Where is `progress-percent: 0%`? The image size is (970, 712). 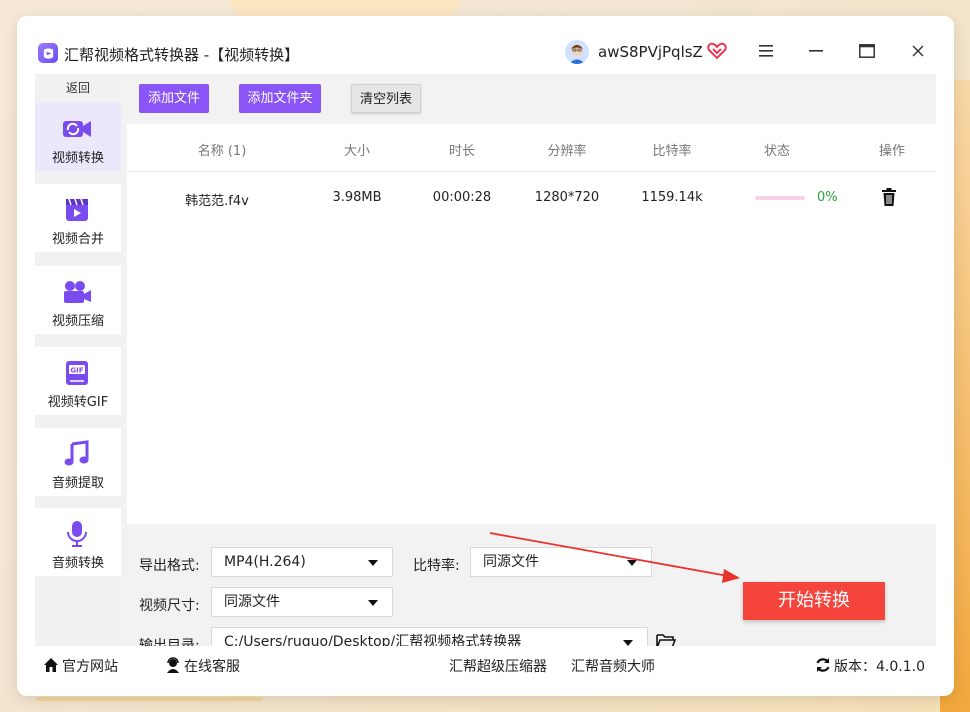
progress-percent: 0% is located at coordinates (827, 197).